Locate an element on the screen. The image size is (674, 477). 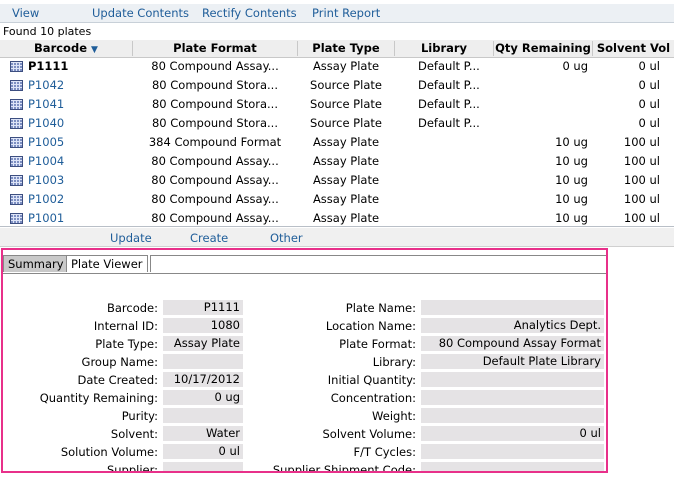
col-barcode: Barcode ▼ is located at coordinates (66, 48).